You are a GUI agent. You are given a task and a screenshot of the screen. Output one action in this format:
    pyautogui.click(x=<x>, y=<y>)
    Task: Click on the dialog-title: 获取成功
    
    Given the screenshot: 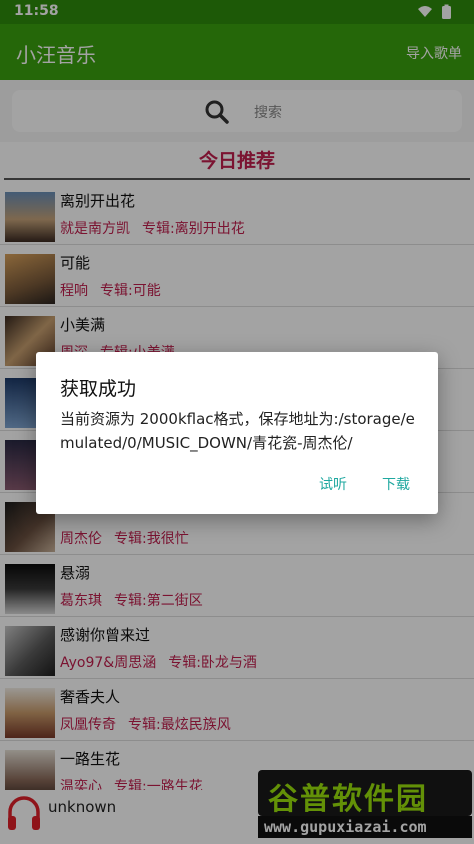 What is the action you would take?
    pyautogui.click(x=98, y=389)
    